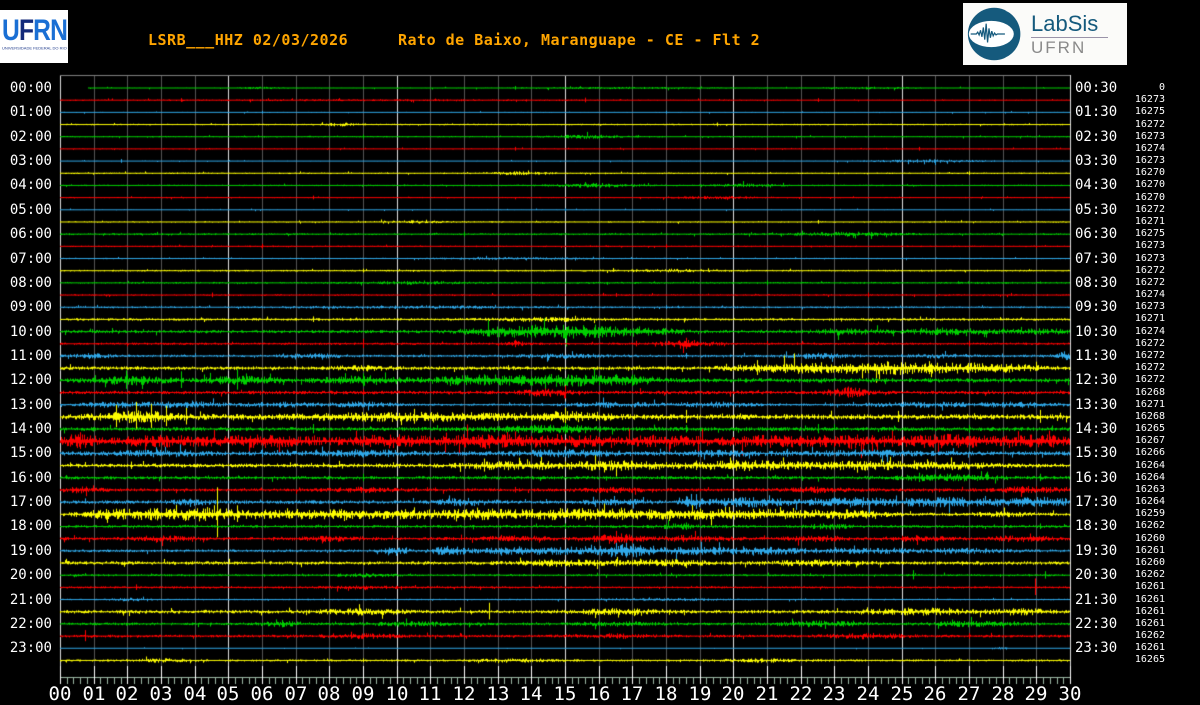 The width and height of the screenshot is (1200, 705). I want to click on trace-start-time: 11:00, so click(30, 356).